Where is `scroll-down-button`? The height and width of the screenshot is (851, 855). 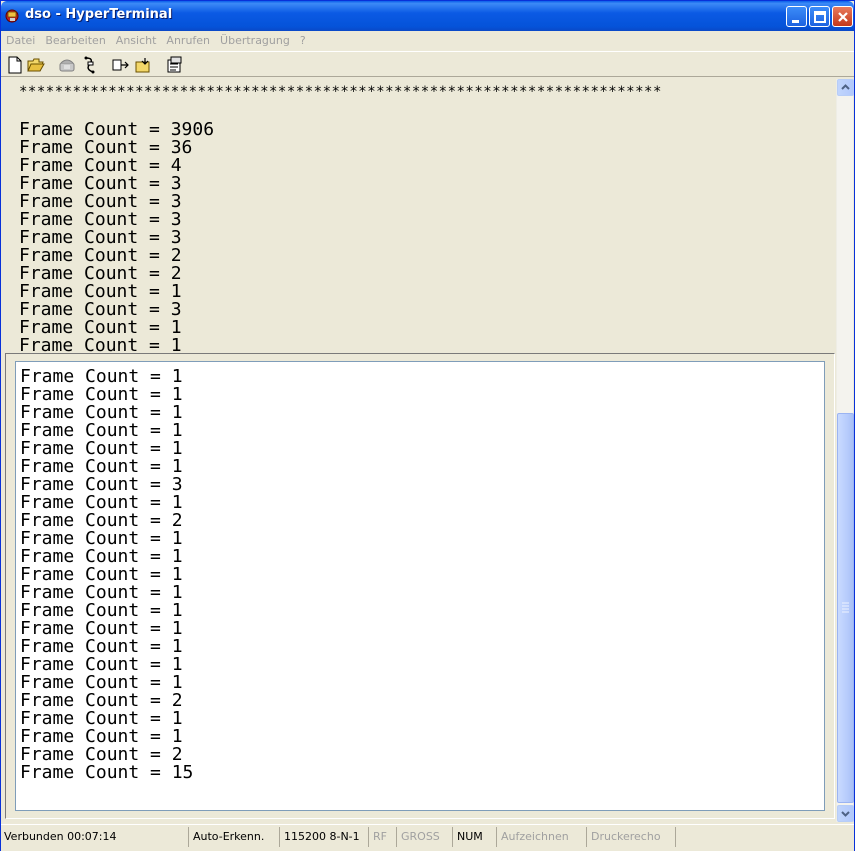 scroll-down-button is located at coordinates (845, 813).